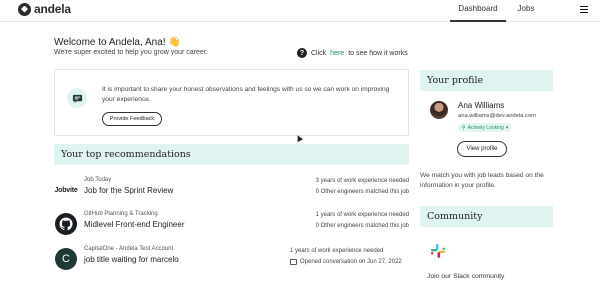 This screenshot has width=600, height=283. I want to click on profile-header: Your profile, so click(486, 80).